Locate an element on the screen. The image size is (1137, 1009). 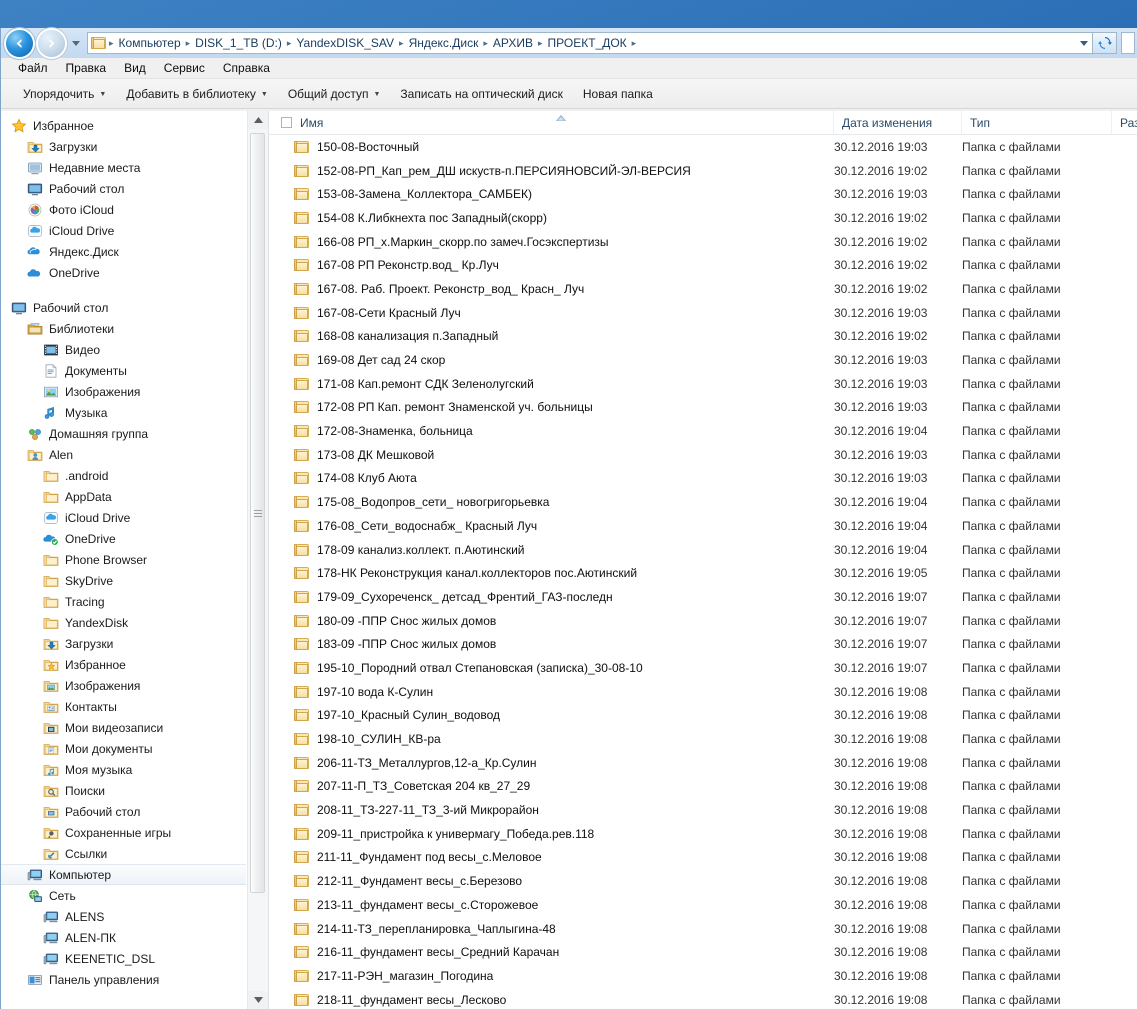
select-all-checkbox is located at coordinates (286, 122).